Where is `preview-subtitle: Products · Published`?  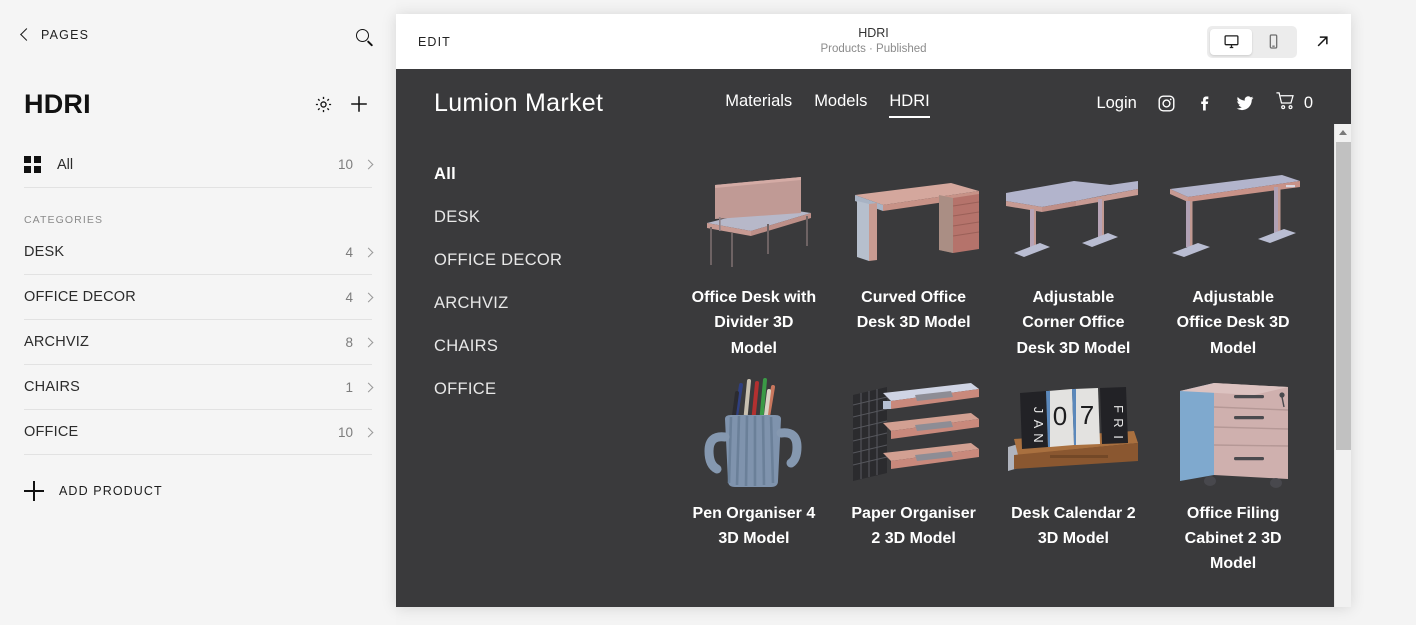
preview-subtitle: Products · Published is located at coordinates (873, 49).